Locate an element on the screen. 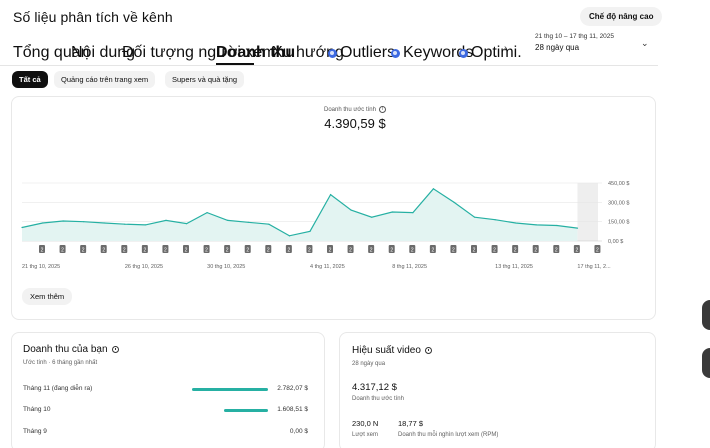 This screenshot has width=710, height=448. x-tick-label: 8 thg 11, 2025 is located at coordinates (409, 267).